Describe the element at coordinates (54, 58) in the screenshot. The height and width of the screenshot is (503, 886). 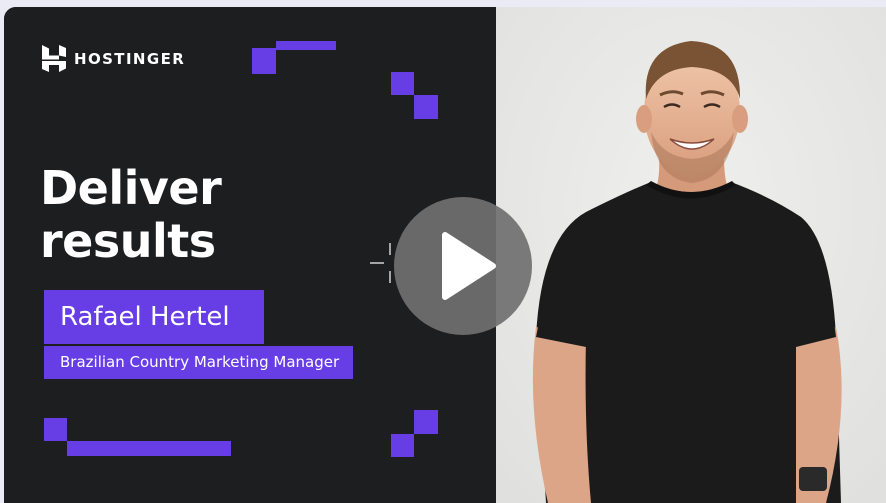
I see `hostinger-logo-icon` at that location.